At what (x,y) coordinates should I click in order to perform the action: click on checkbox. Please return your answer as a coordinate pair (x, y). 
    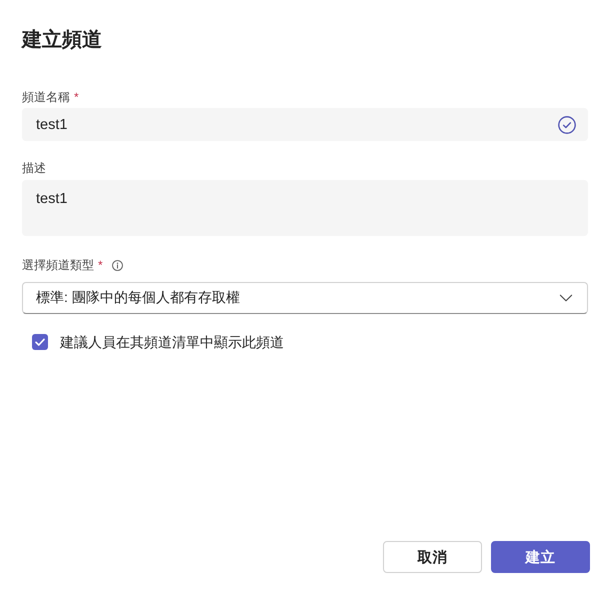
    Looking at the image, I should click on (40, 342).